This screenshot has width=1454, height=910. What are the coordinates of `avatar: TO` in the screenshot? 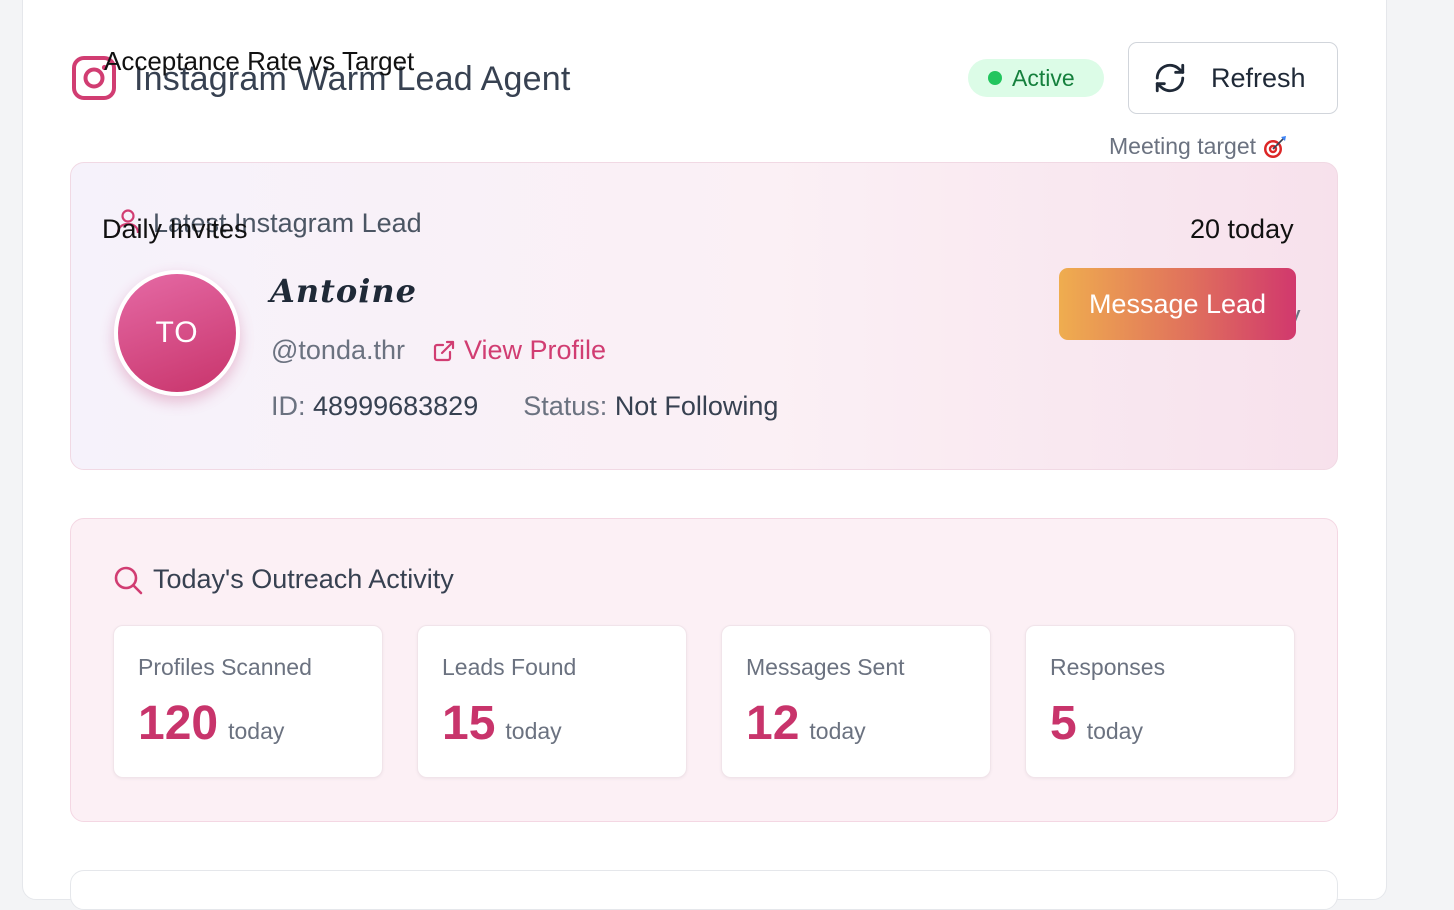 It's located at (177, 333).